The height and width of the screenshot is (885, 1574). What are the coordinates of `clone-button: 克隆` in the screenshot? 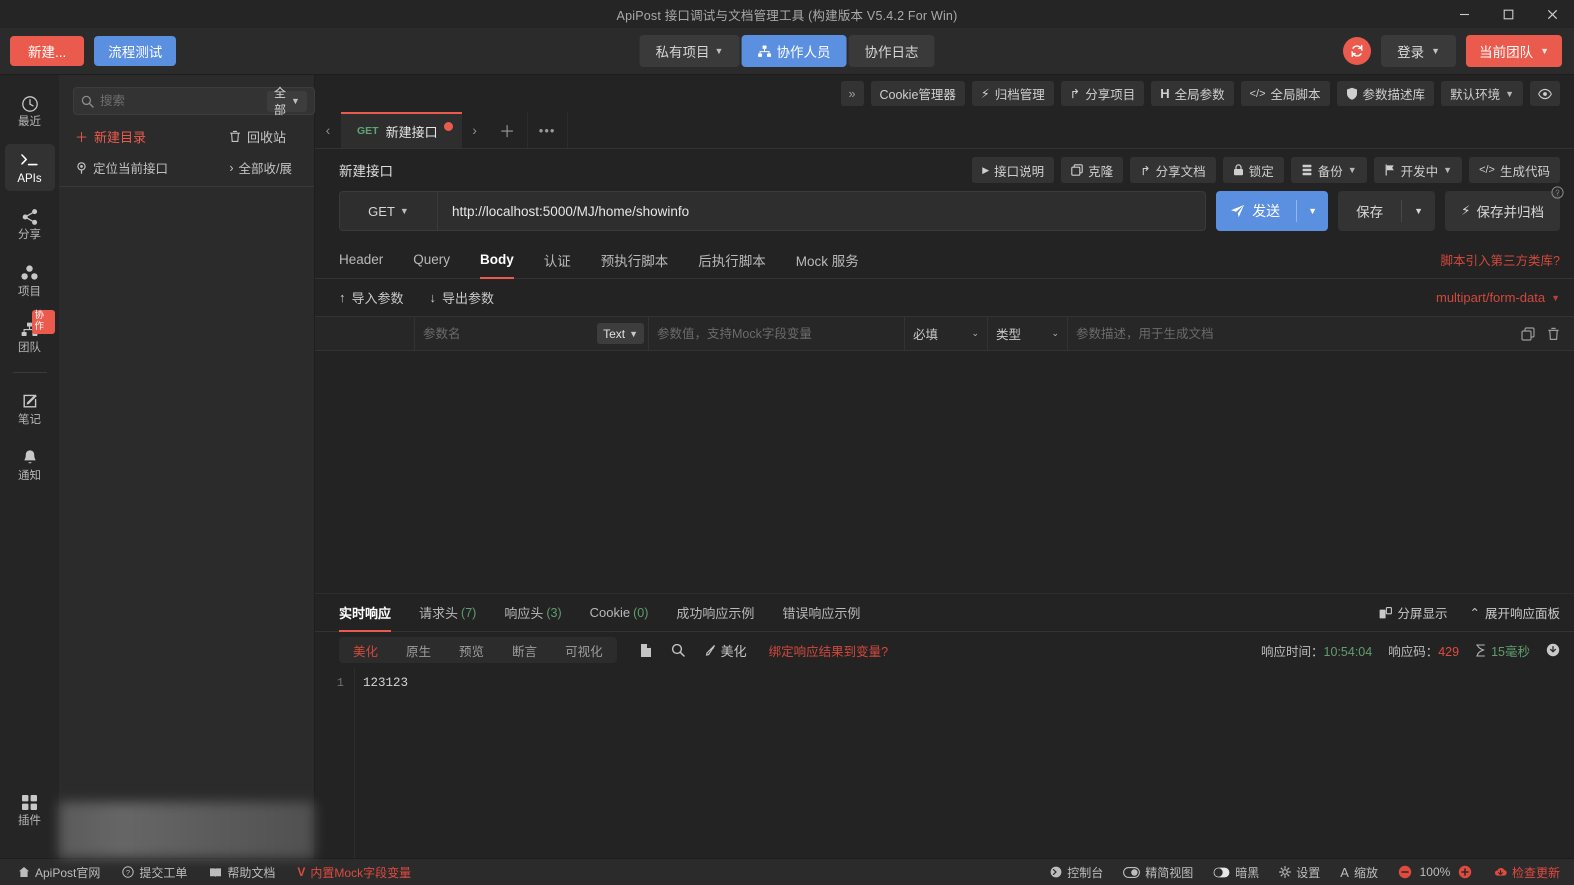 It's located at (1092, 170).